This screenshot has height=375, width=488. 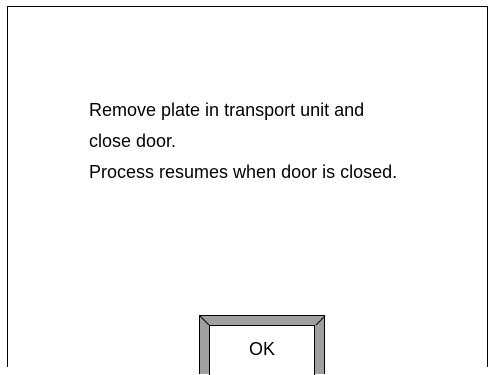 What do you see at coordinates (262, 350) in the screenshot?
I see `ok-button-label: OK` at bounding box center [262, 350].